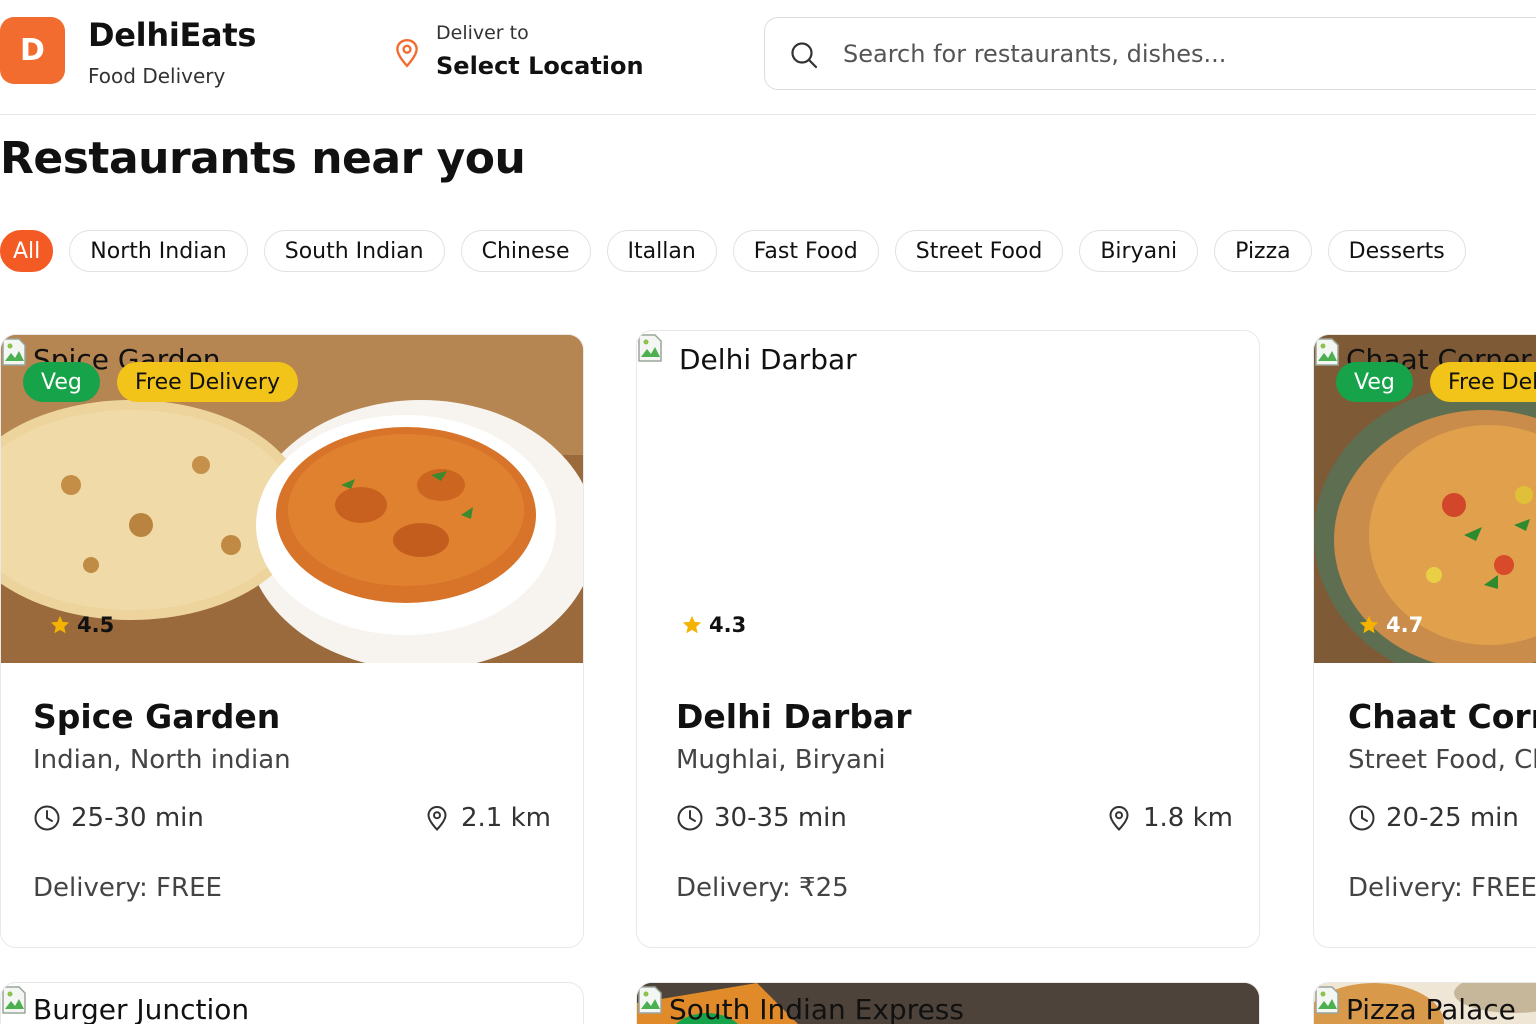 The image size is (1536, 1024). What do you see at coordinates (292, 499) in the screenshot?
I see `restaurant-image: Spice Garden Veg Free Delivery 4.5` at bounding box center [292, 499].